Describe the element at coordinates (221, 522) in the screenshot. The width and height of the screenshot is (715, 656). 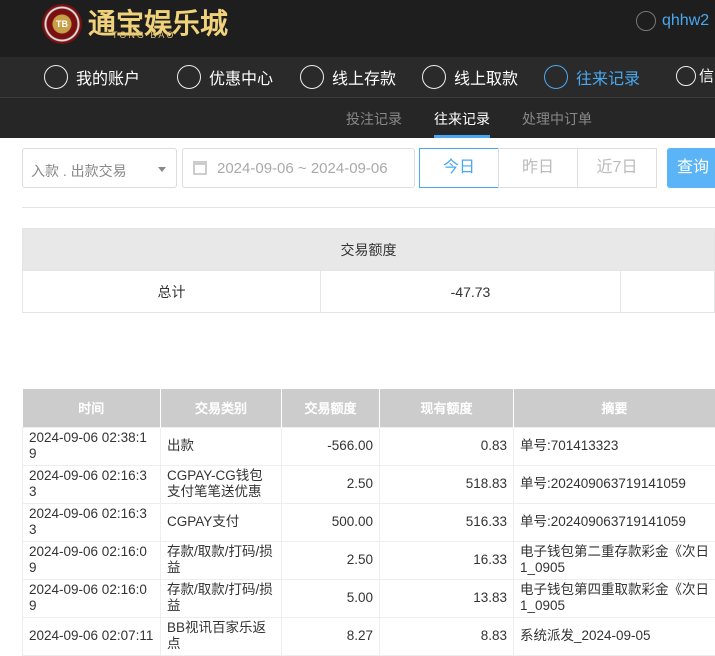
I see `type-cell: CGPAY支付` at that location.